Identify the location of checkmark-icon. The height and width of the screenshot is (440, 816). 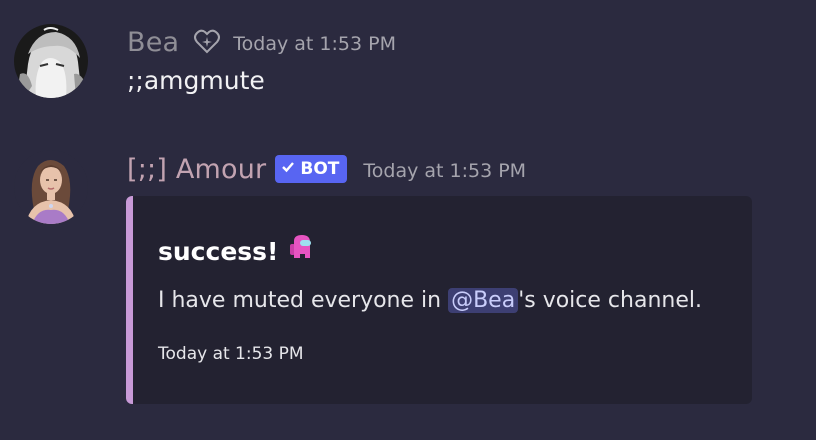
(288, 169).